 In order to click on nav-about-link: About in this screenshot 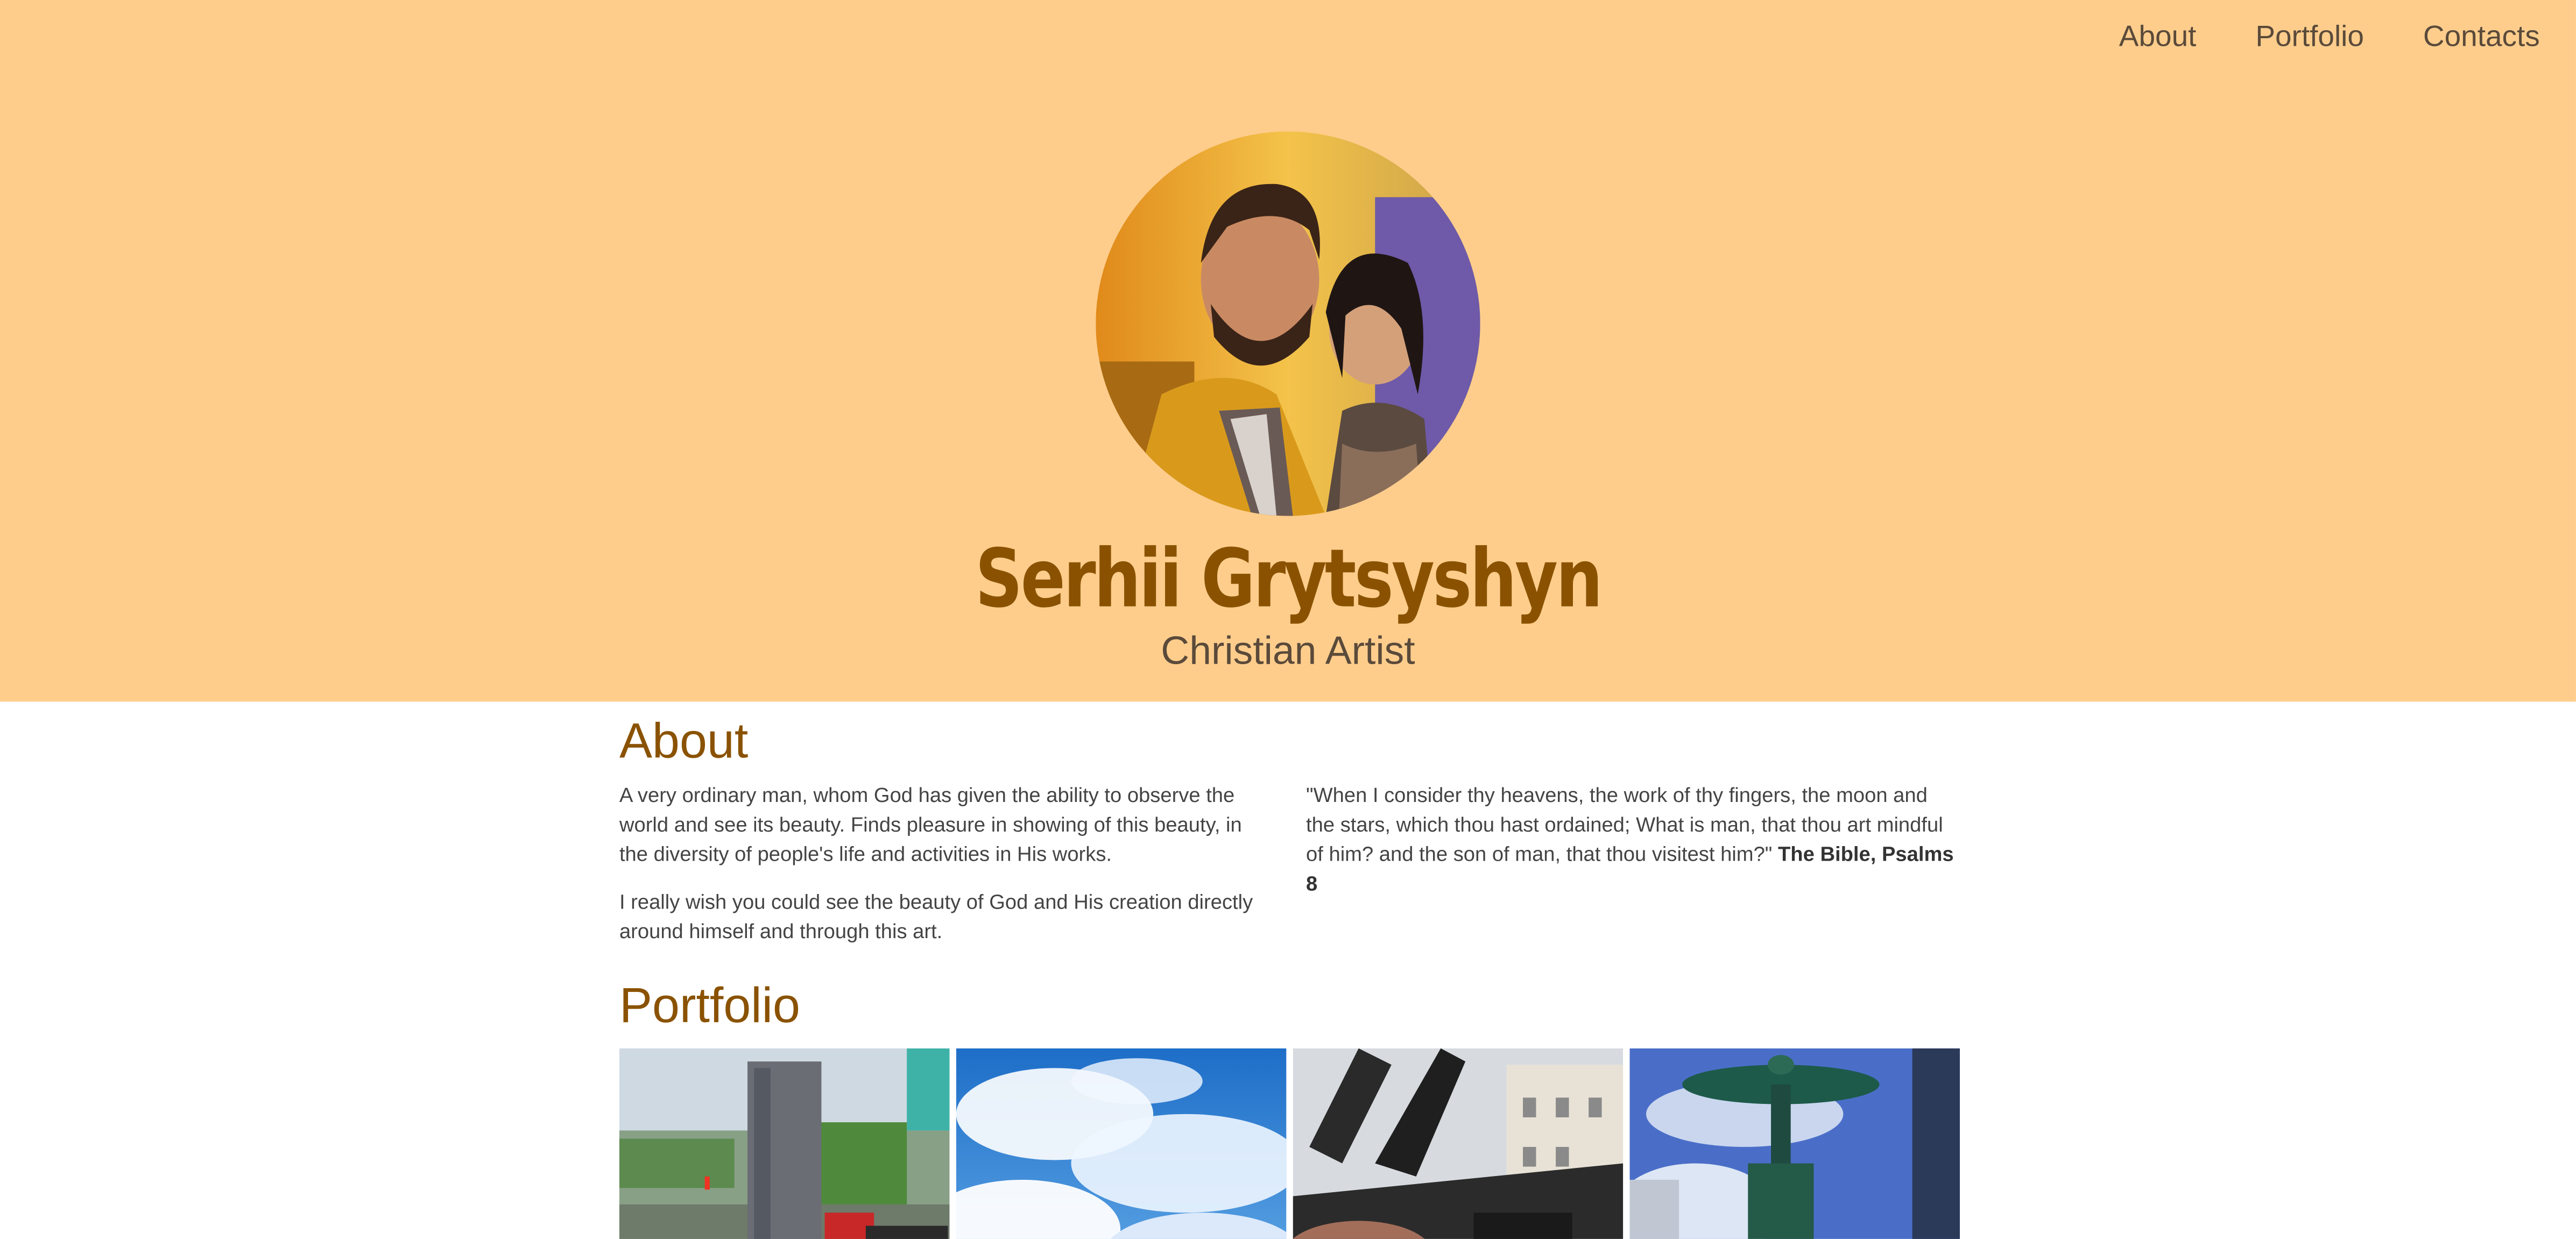, I will do `click(2158, 37)`.